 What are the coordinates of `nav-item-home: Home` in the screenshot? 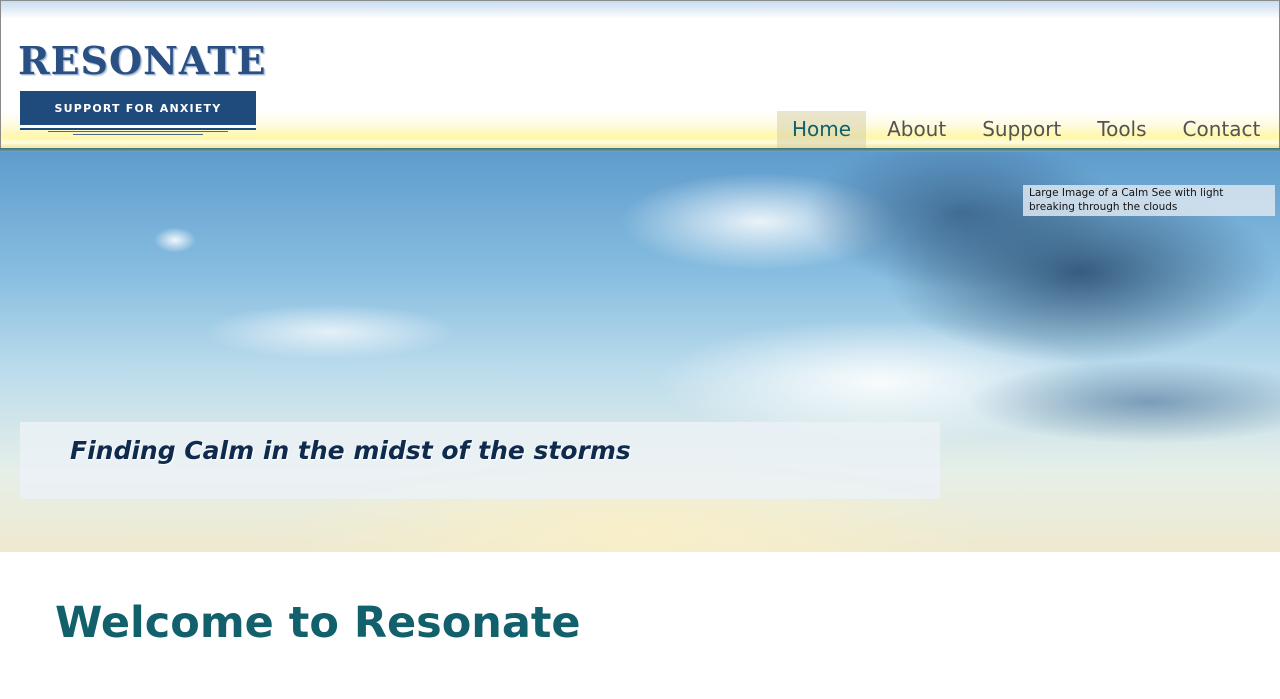 It's located at (822, 131).